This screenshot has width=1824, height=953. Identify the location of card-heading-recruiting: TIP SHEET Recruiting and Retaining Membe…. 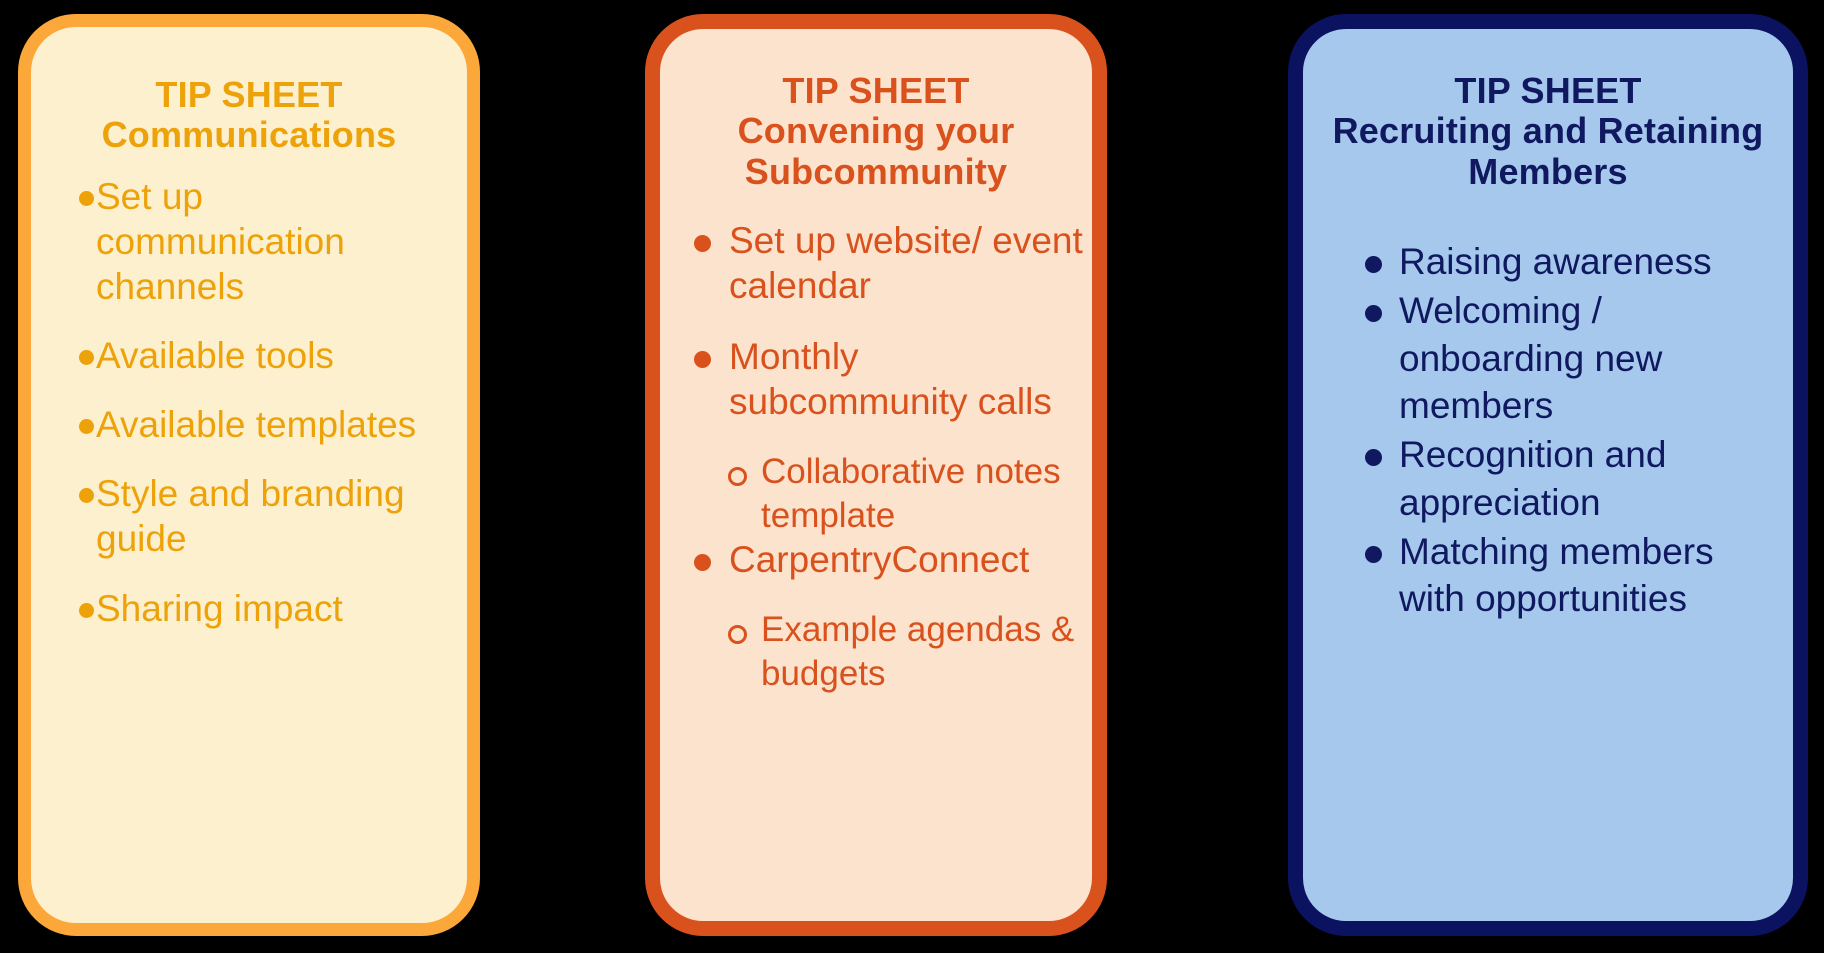
(1548, 110).